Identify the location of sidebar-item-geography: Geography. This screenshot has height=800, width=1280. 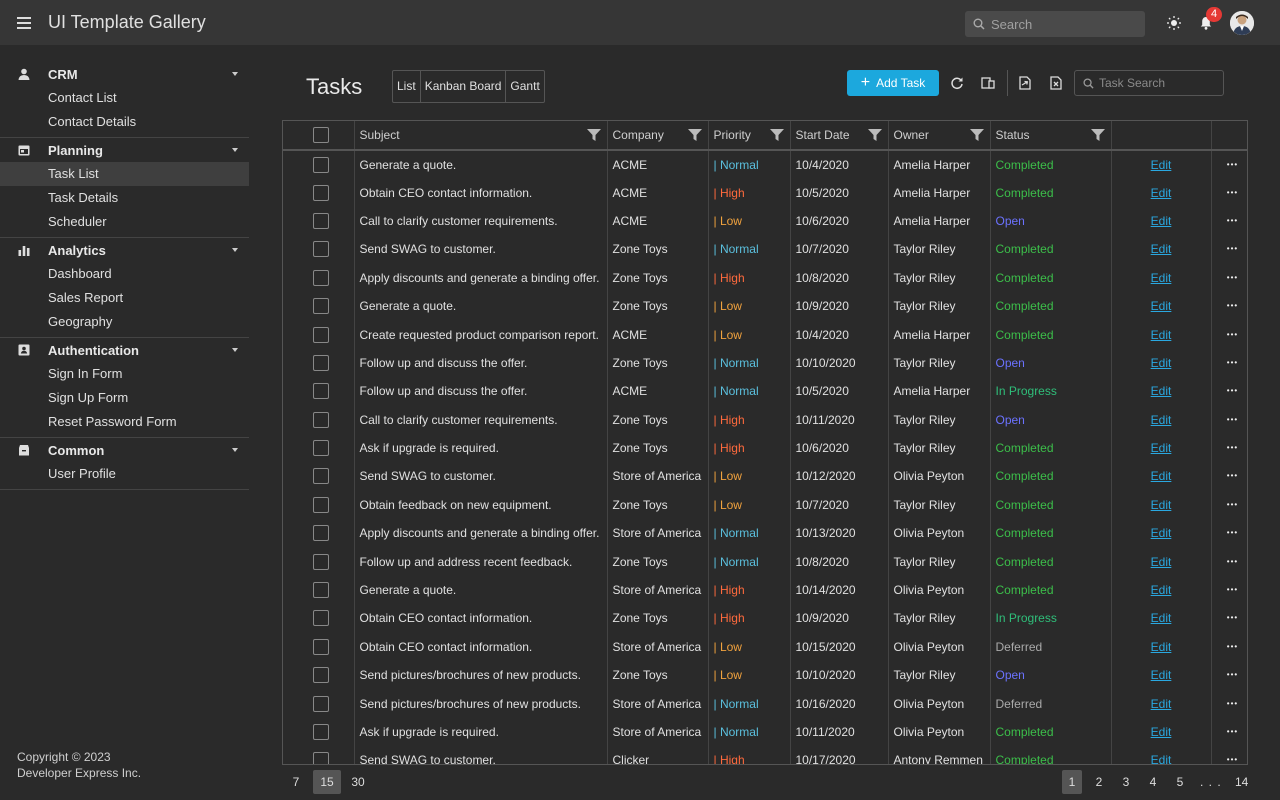
(124, 322).